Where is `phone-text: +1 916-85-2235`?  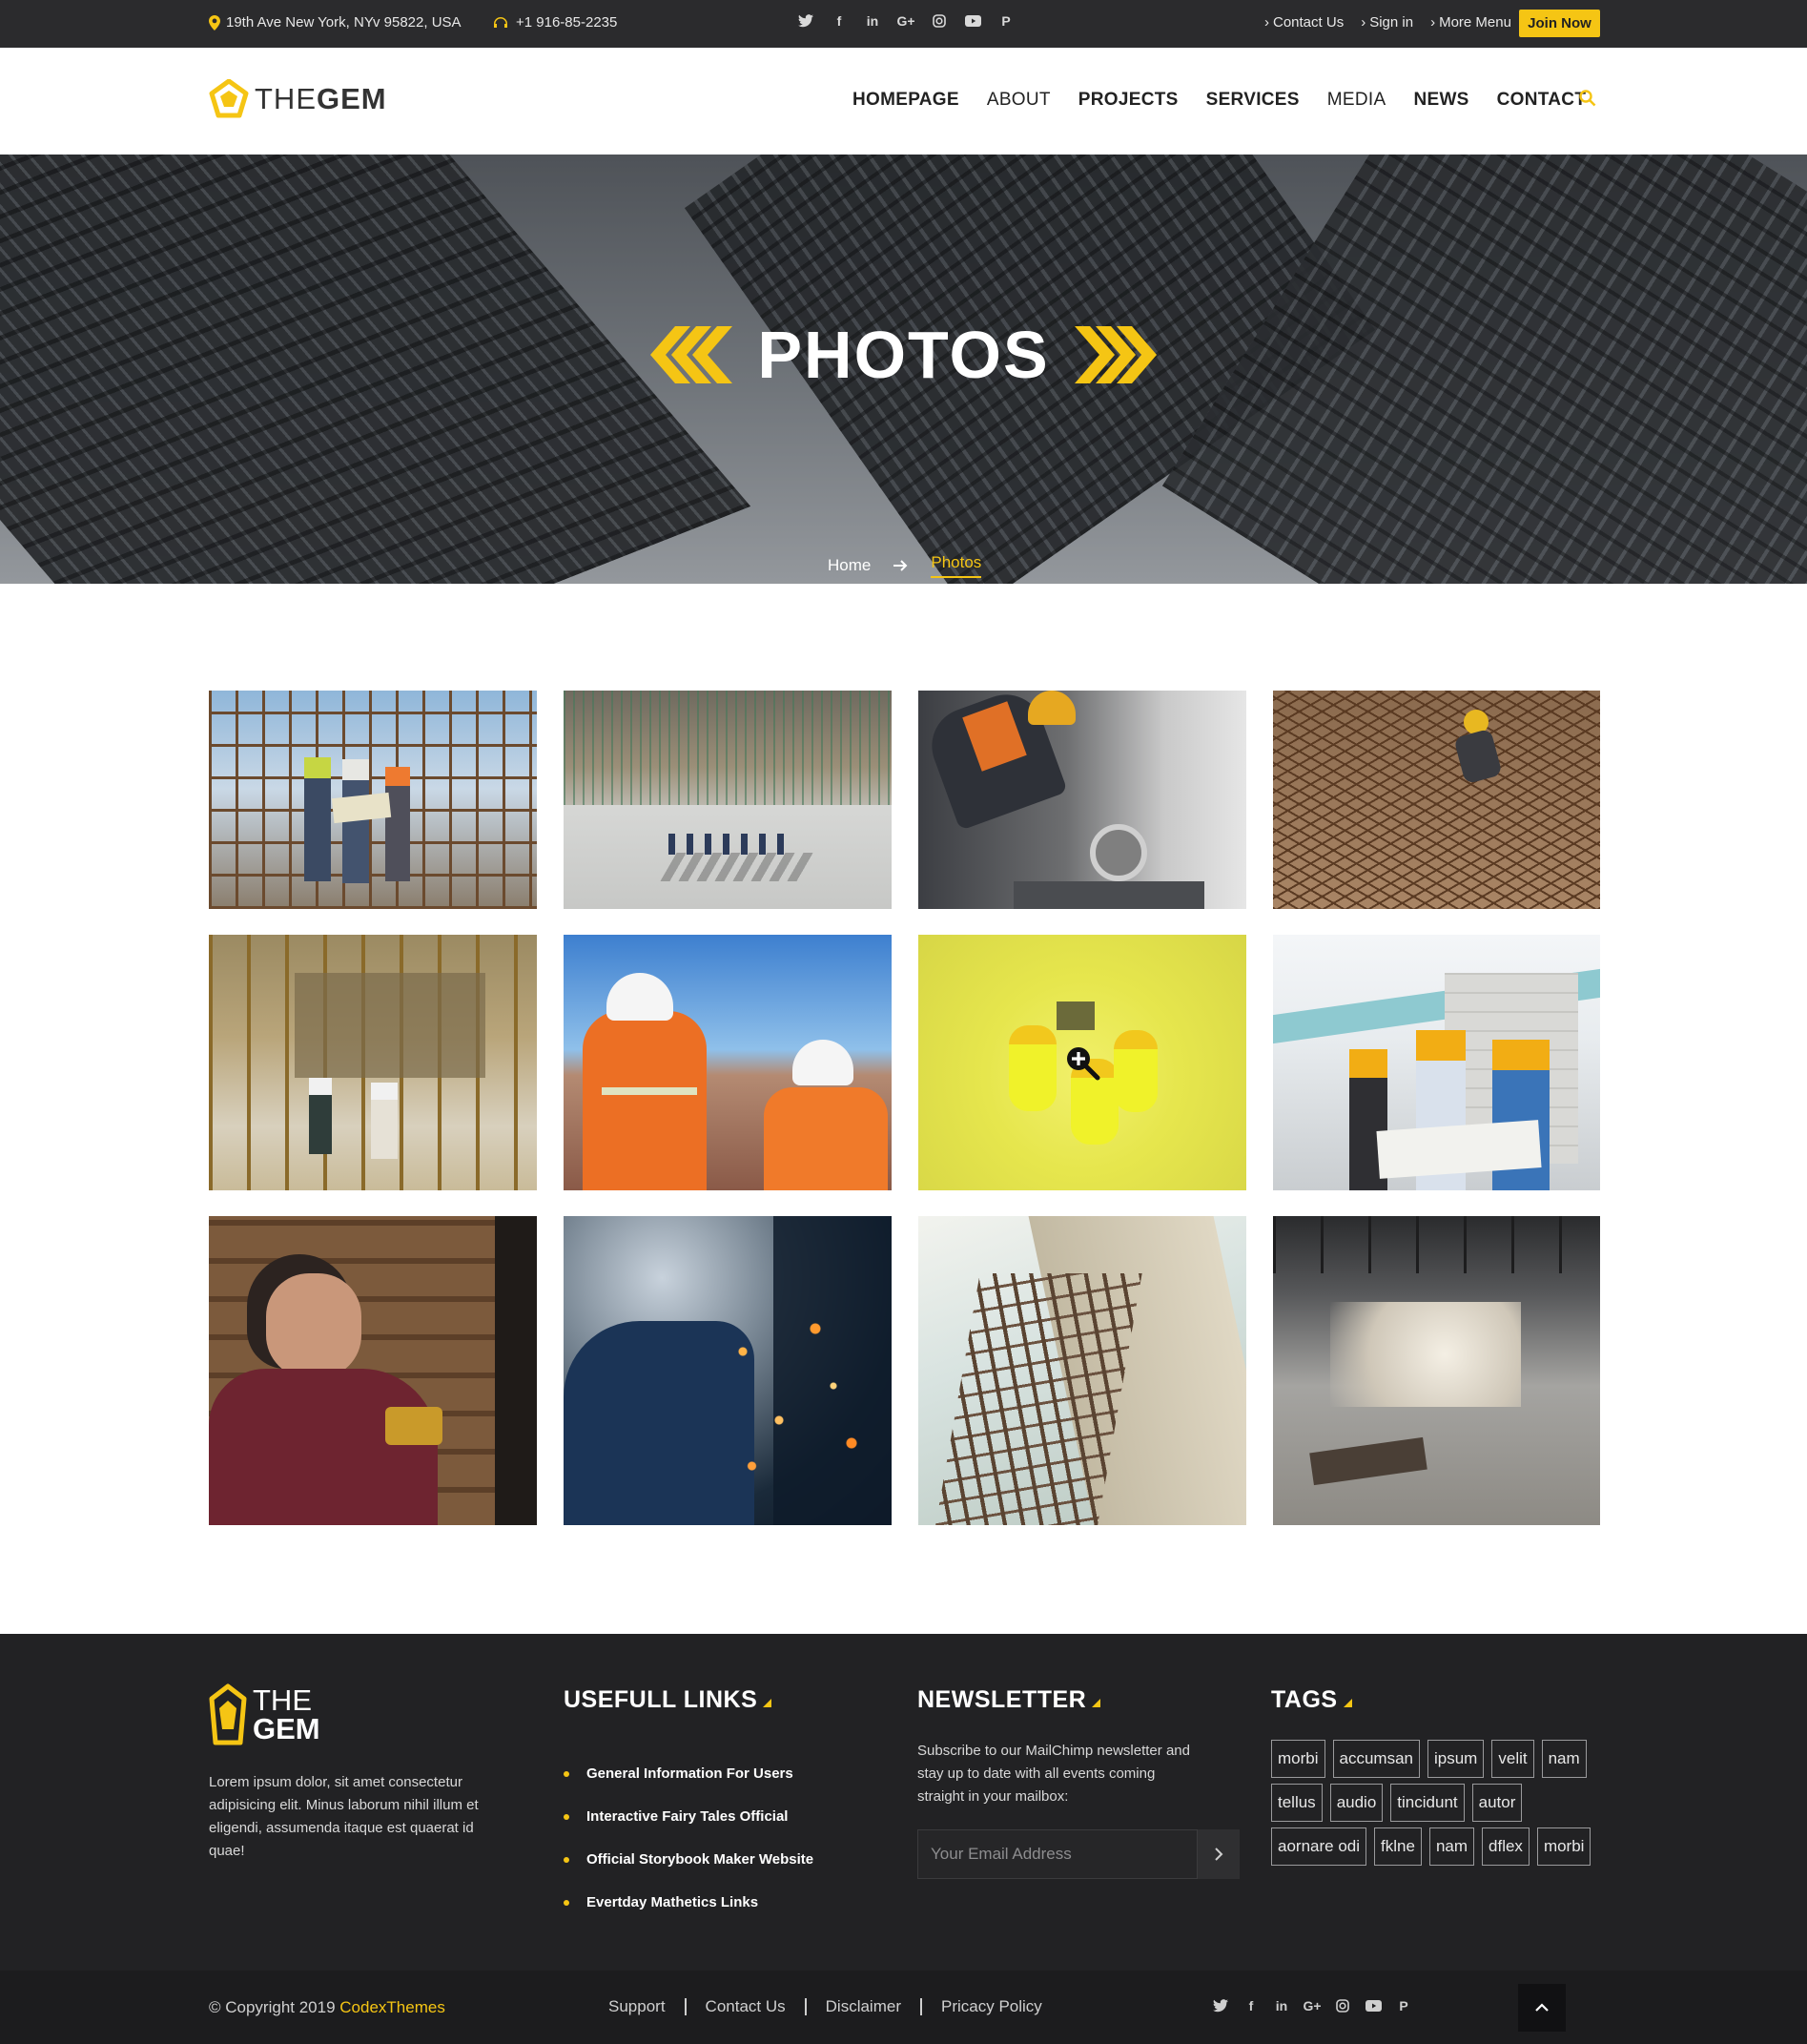 phone-text: +1 916-85-2235 is located at coordinates (567, 22).